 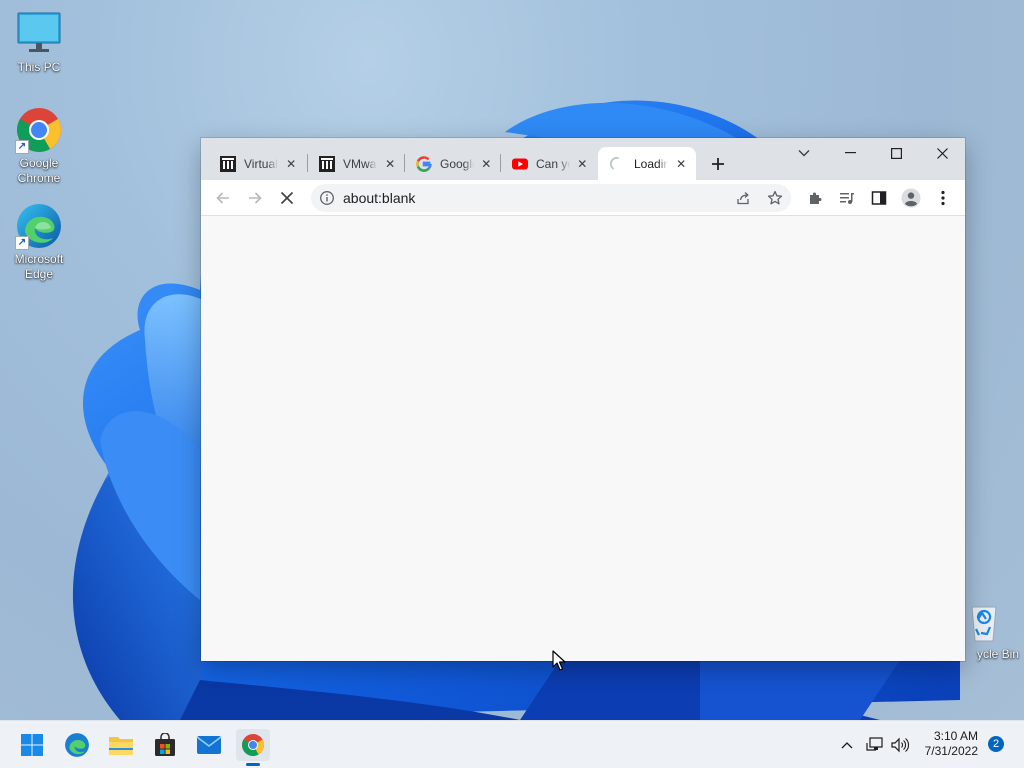 I want to click on desktop-icon-label: Microsoft Edge, so click(x=39, y=266).